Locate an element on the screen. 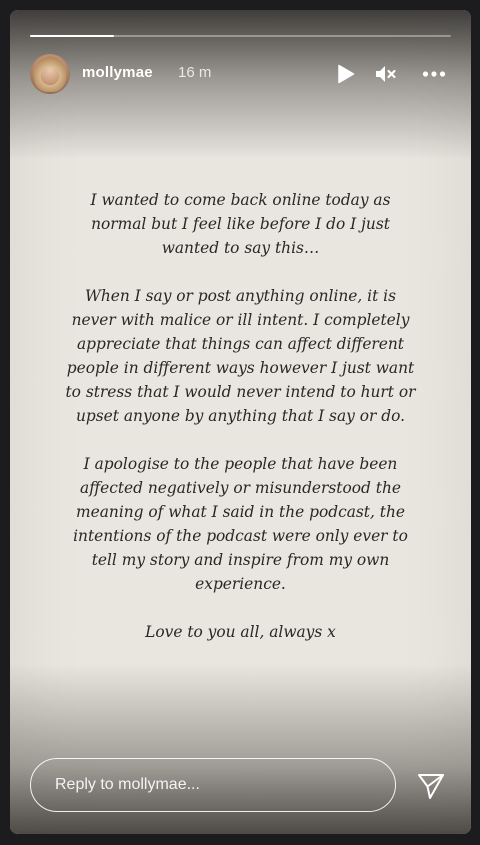 This screenshot has width=480, height=845. username: mollymae is located at coordinates (117, 72).